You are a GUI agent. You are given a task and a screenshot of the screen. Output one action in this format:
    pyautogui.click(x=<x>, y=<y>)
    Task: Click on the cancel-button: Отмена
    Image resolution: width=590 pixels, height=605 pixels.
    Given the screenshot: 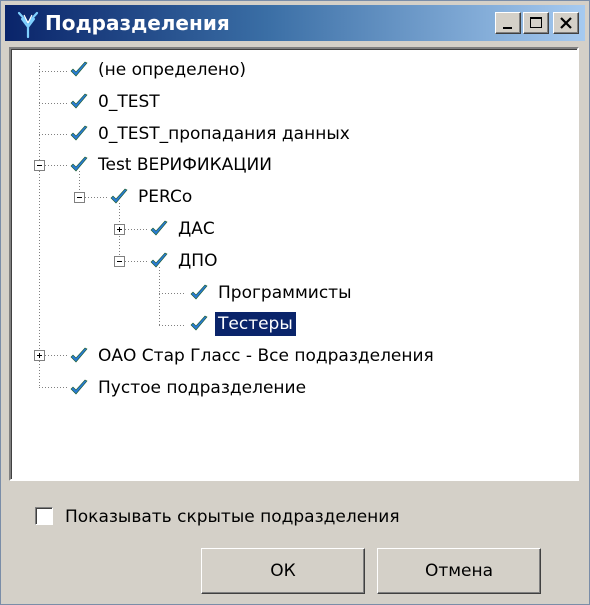 What is the action you would take?
    pyautogui.click(x=459, y=571)
    